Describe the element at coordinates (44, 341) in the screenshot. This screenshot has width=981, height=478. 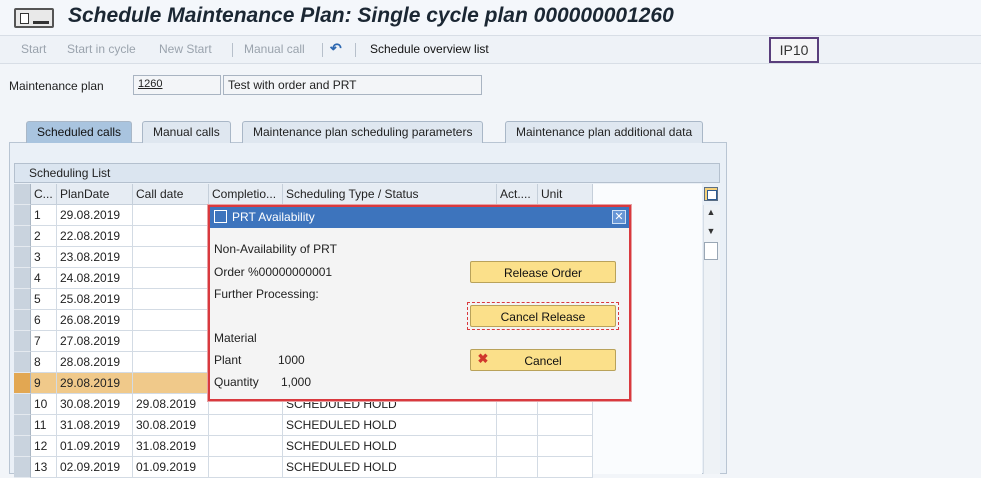
I see `table-cell: 7` at that location.